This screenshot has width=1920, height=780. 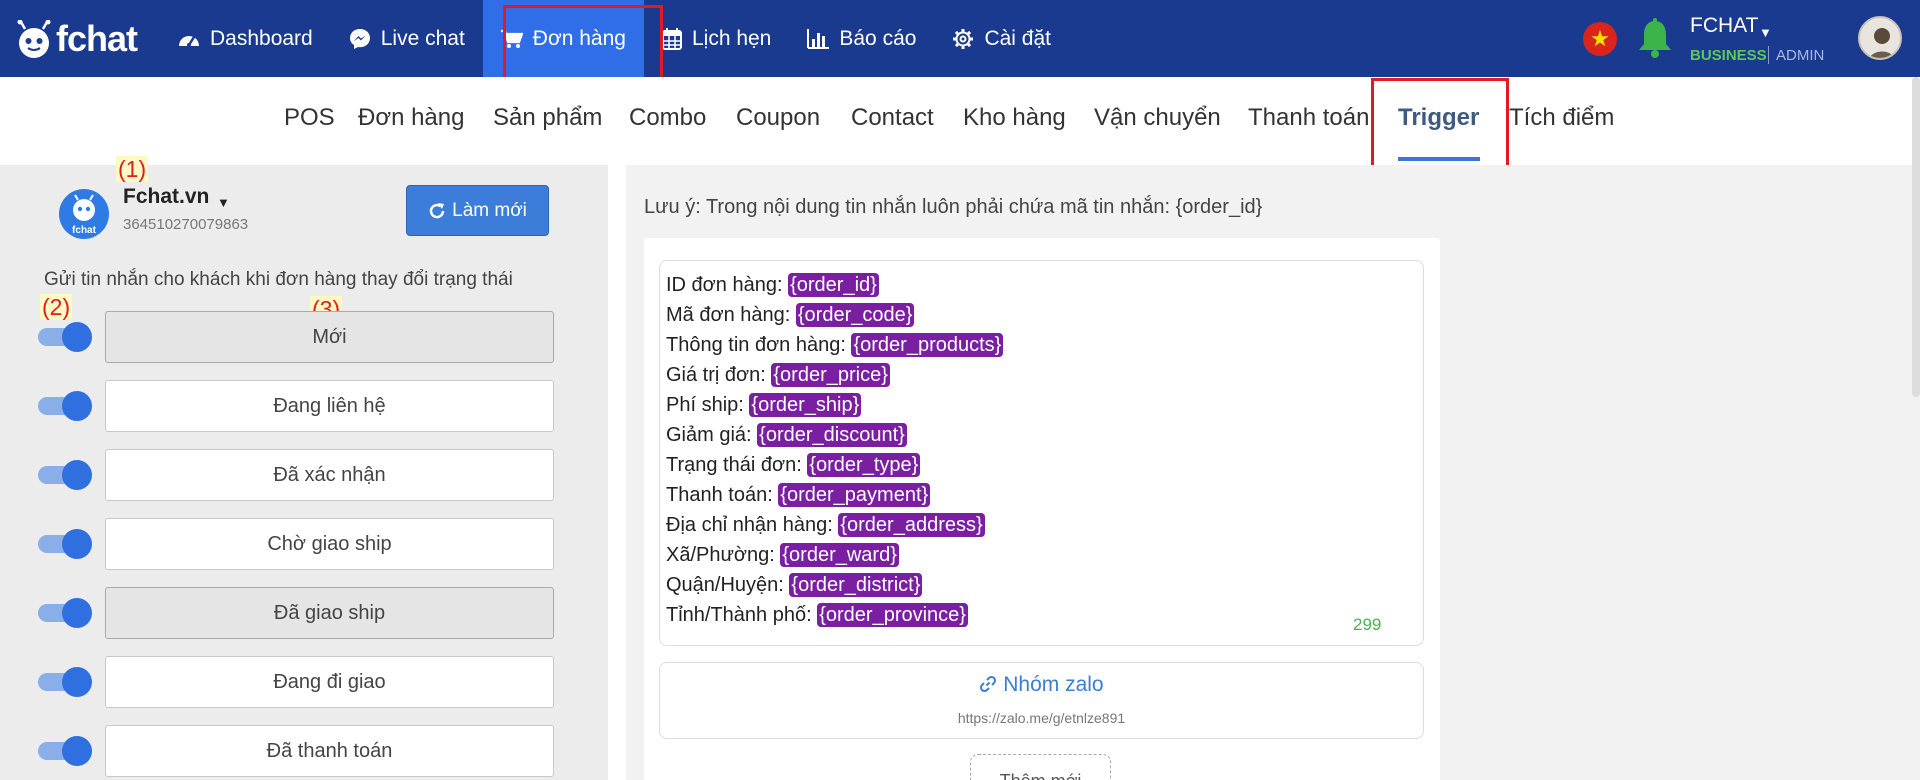 I want to click on refresh-icon, so click(x=437, y=210).